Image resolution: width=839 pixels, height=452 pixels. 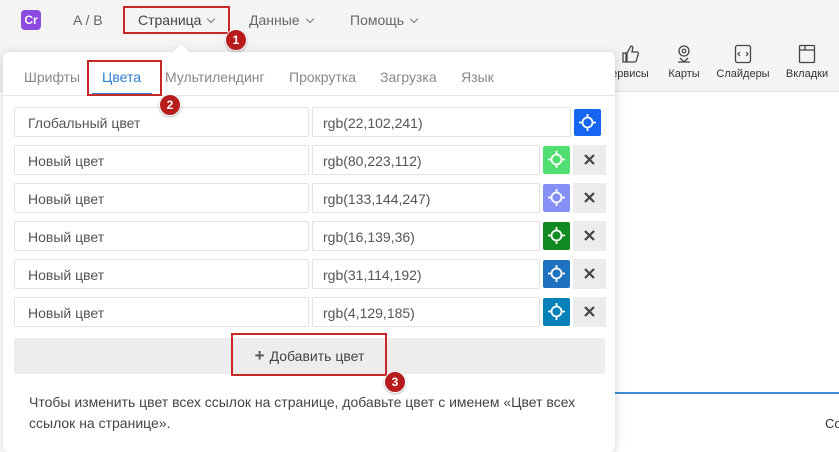 What do you see at coordinates (832, 423) in the screenshot?
I see `canvas-text-fragment: Со` at bounding box center [832, 423].